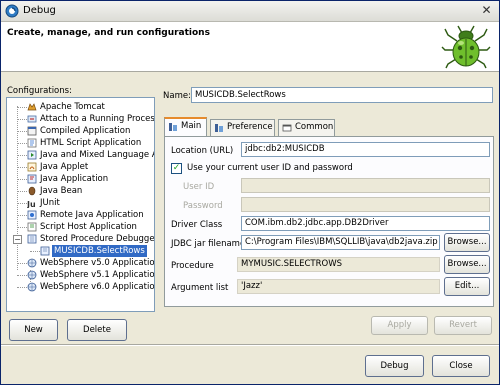 The image size is (500, 385). What do you see at coordinates (32, 155) in the screenshot?
I see `java-mixed-icon` at bounding box center [32, 155].